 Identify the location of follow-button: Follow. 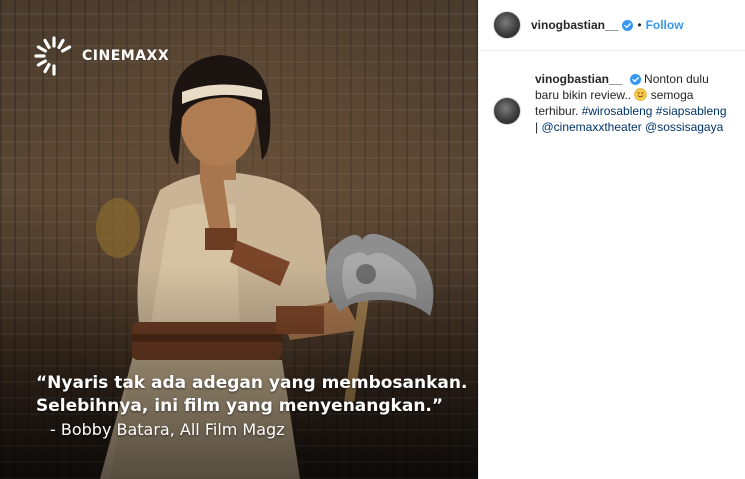
(665, 25).